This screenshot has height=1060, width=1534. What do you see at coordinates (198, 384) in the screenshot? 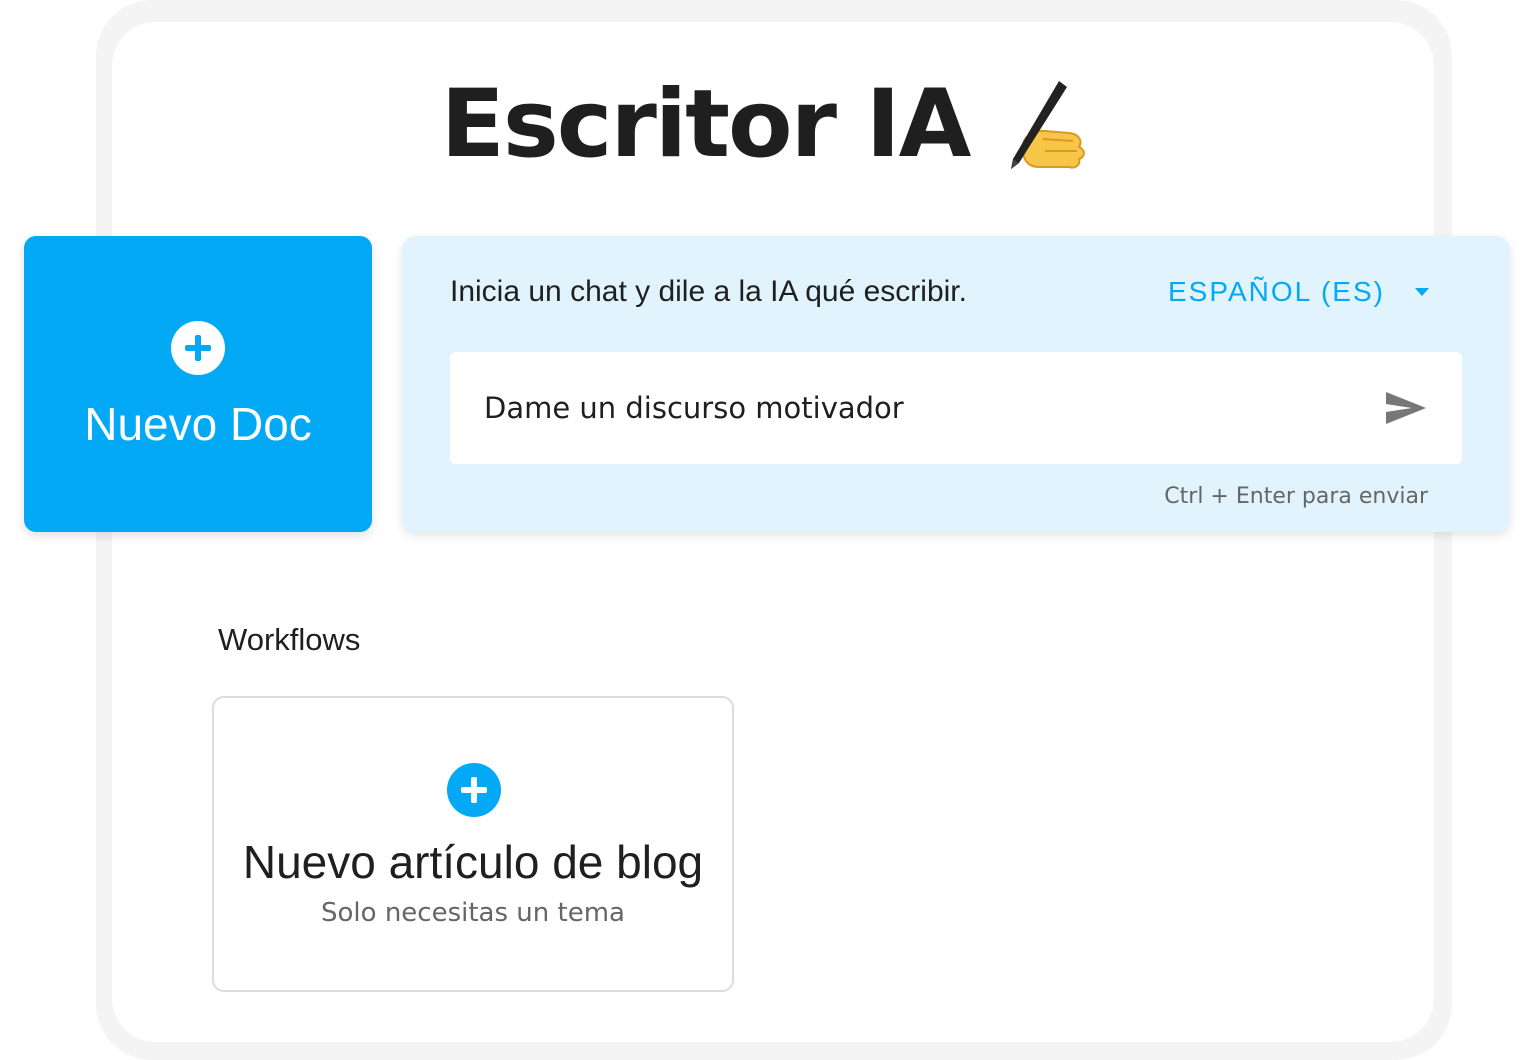
I see `new-doc-button: Nuevo Doc` at bounding box center [198, 384].